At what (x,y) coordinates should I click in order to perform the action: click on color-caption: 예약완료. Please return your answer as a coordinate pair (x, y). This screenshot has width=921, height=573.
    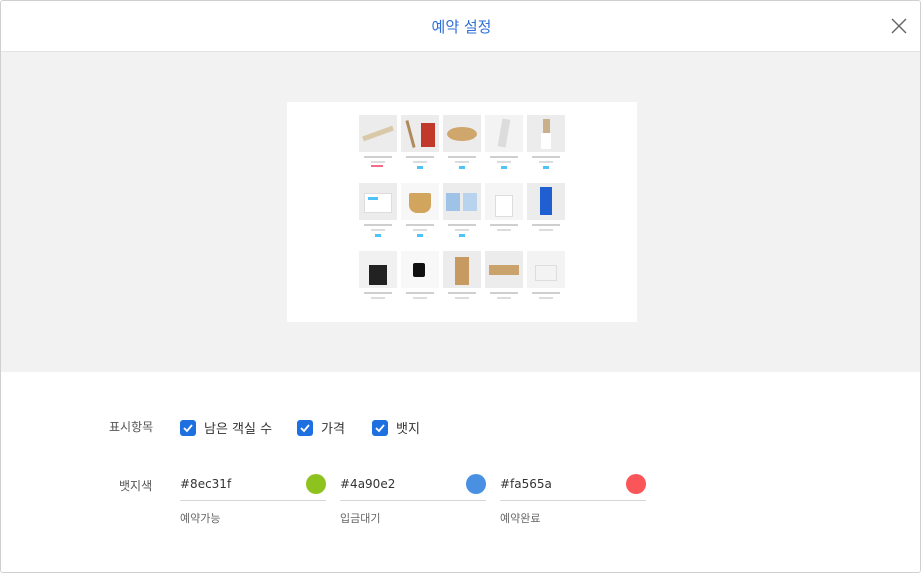
    Looking at the image, I should click on (520, 518).